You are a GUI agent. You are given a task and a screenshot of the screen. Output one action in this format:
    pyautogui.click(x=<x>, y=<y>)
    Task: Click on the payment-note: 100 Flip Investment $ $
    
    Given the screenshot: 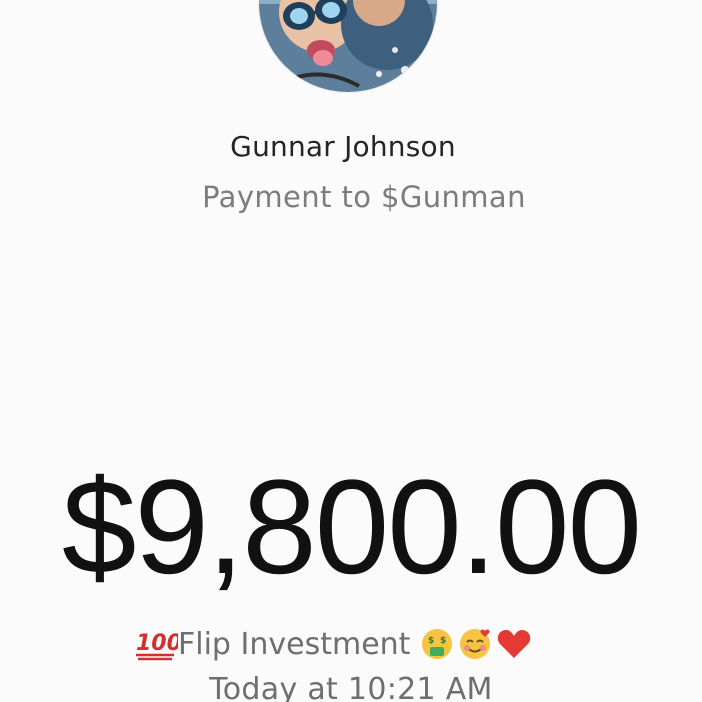 What is the action you would take?
    pyautogui.click(x=331, y=644)
    